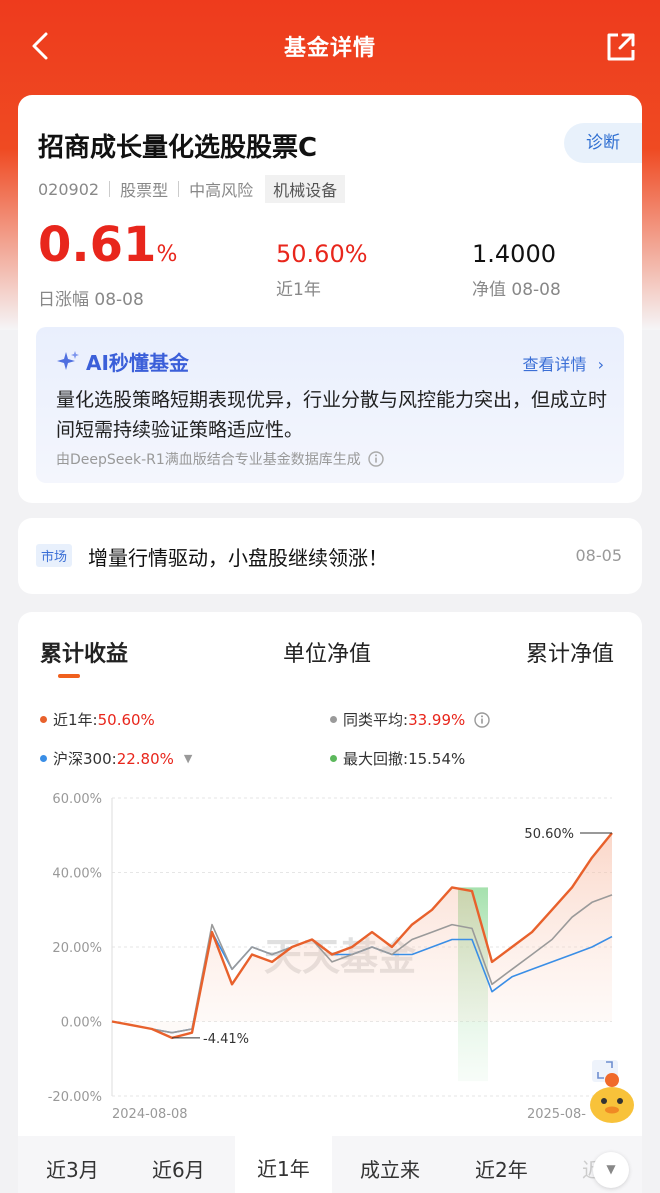  What do you see at coordinates (54, 555) in the screenshot?
I see `news-tag: 市场` at bounding box center [54, 555].